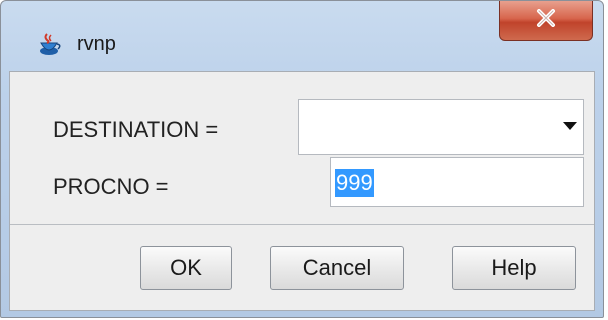 Image resolution: width=608 pixels, height=320 pixels. Describe the element at coordinates (136, 129) in the screenshot. I see `destination-label: DESTINATION =` at that location.